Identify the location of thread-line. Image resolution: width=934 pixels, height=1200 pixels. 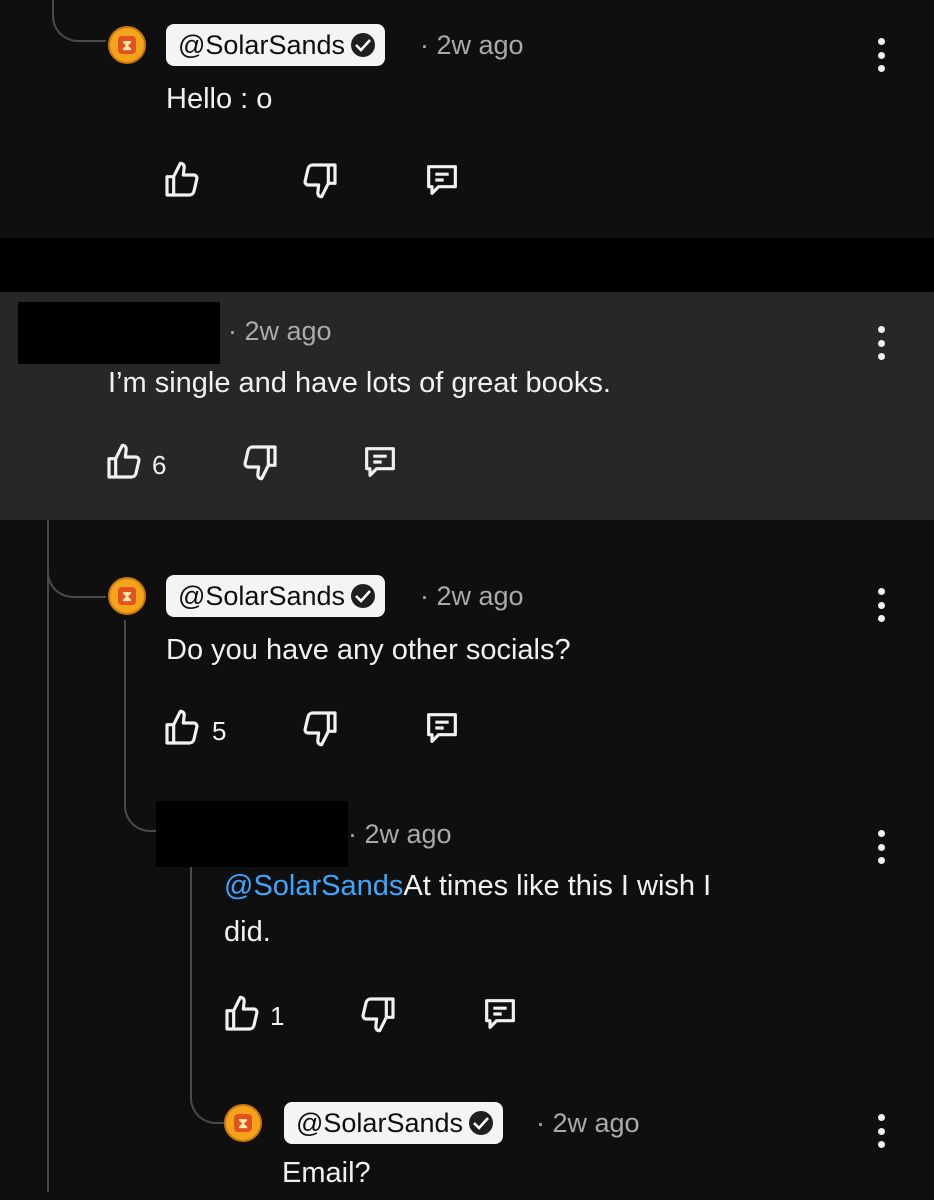
(191, 960).